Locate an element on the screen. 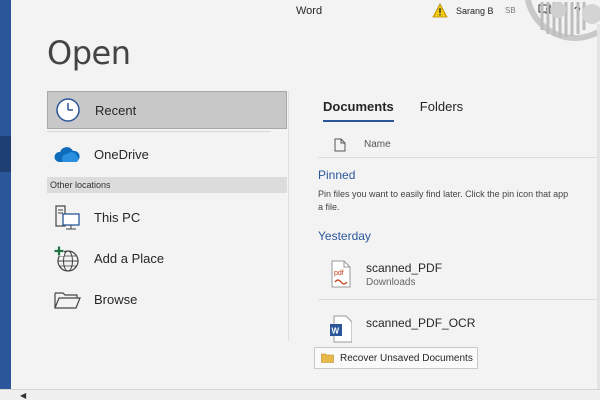  back-tab is located at coordinates (5, 154).